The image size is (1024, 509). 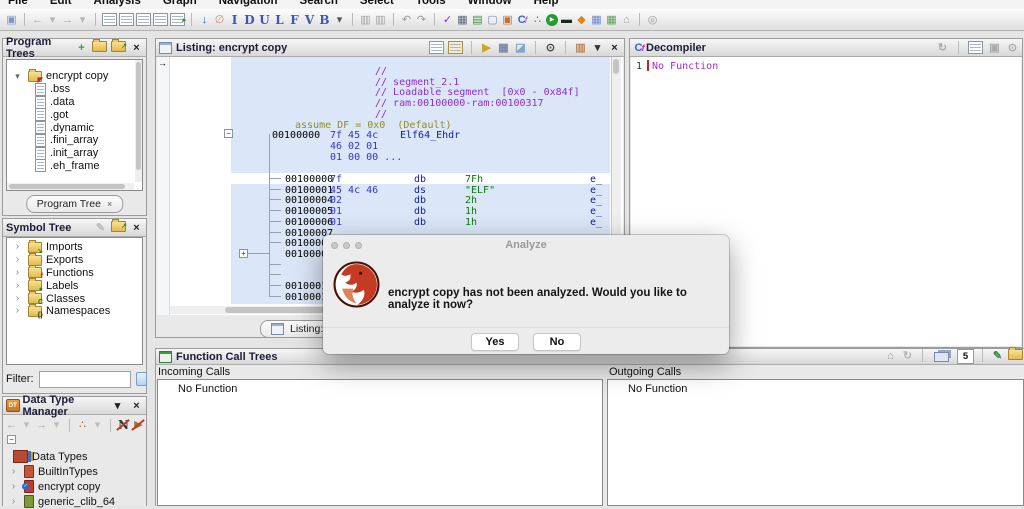 What do you see at coordinates (178, 19) in the screenshot?
I see `page-clock-icon: ▸` at bounding box center [178, 19].